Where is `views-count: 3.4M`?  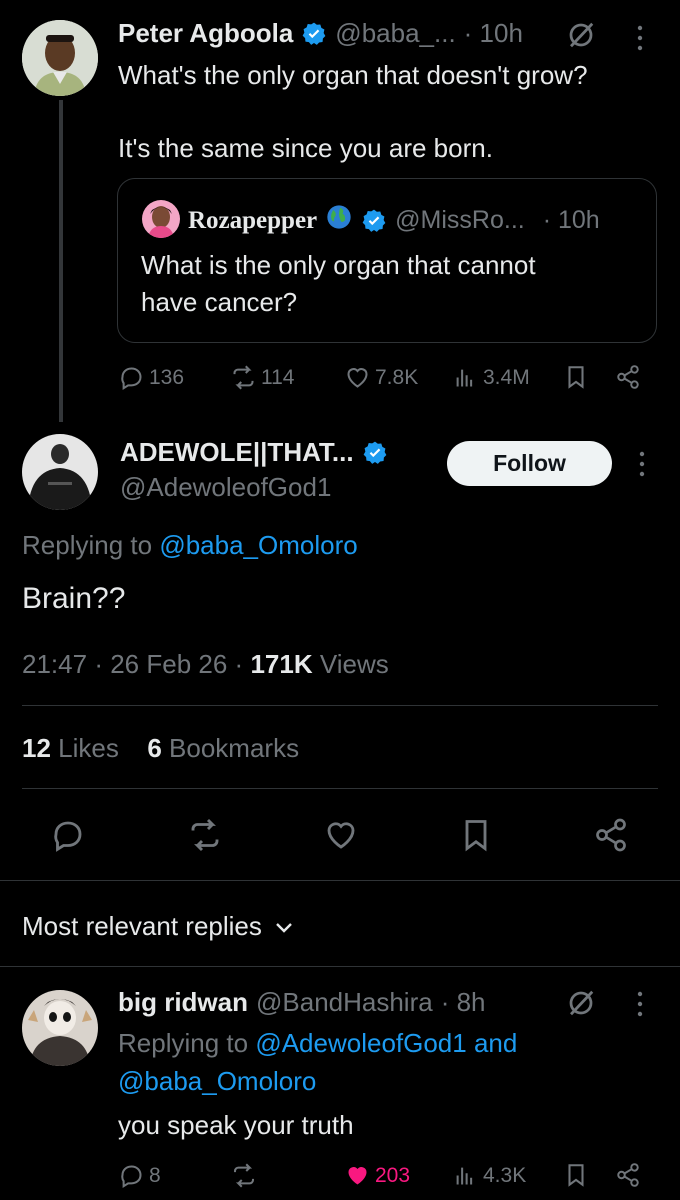 views-count: 3.4M is located at coordinates (506, 377).